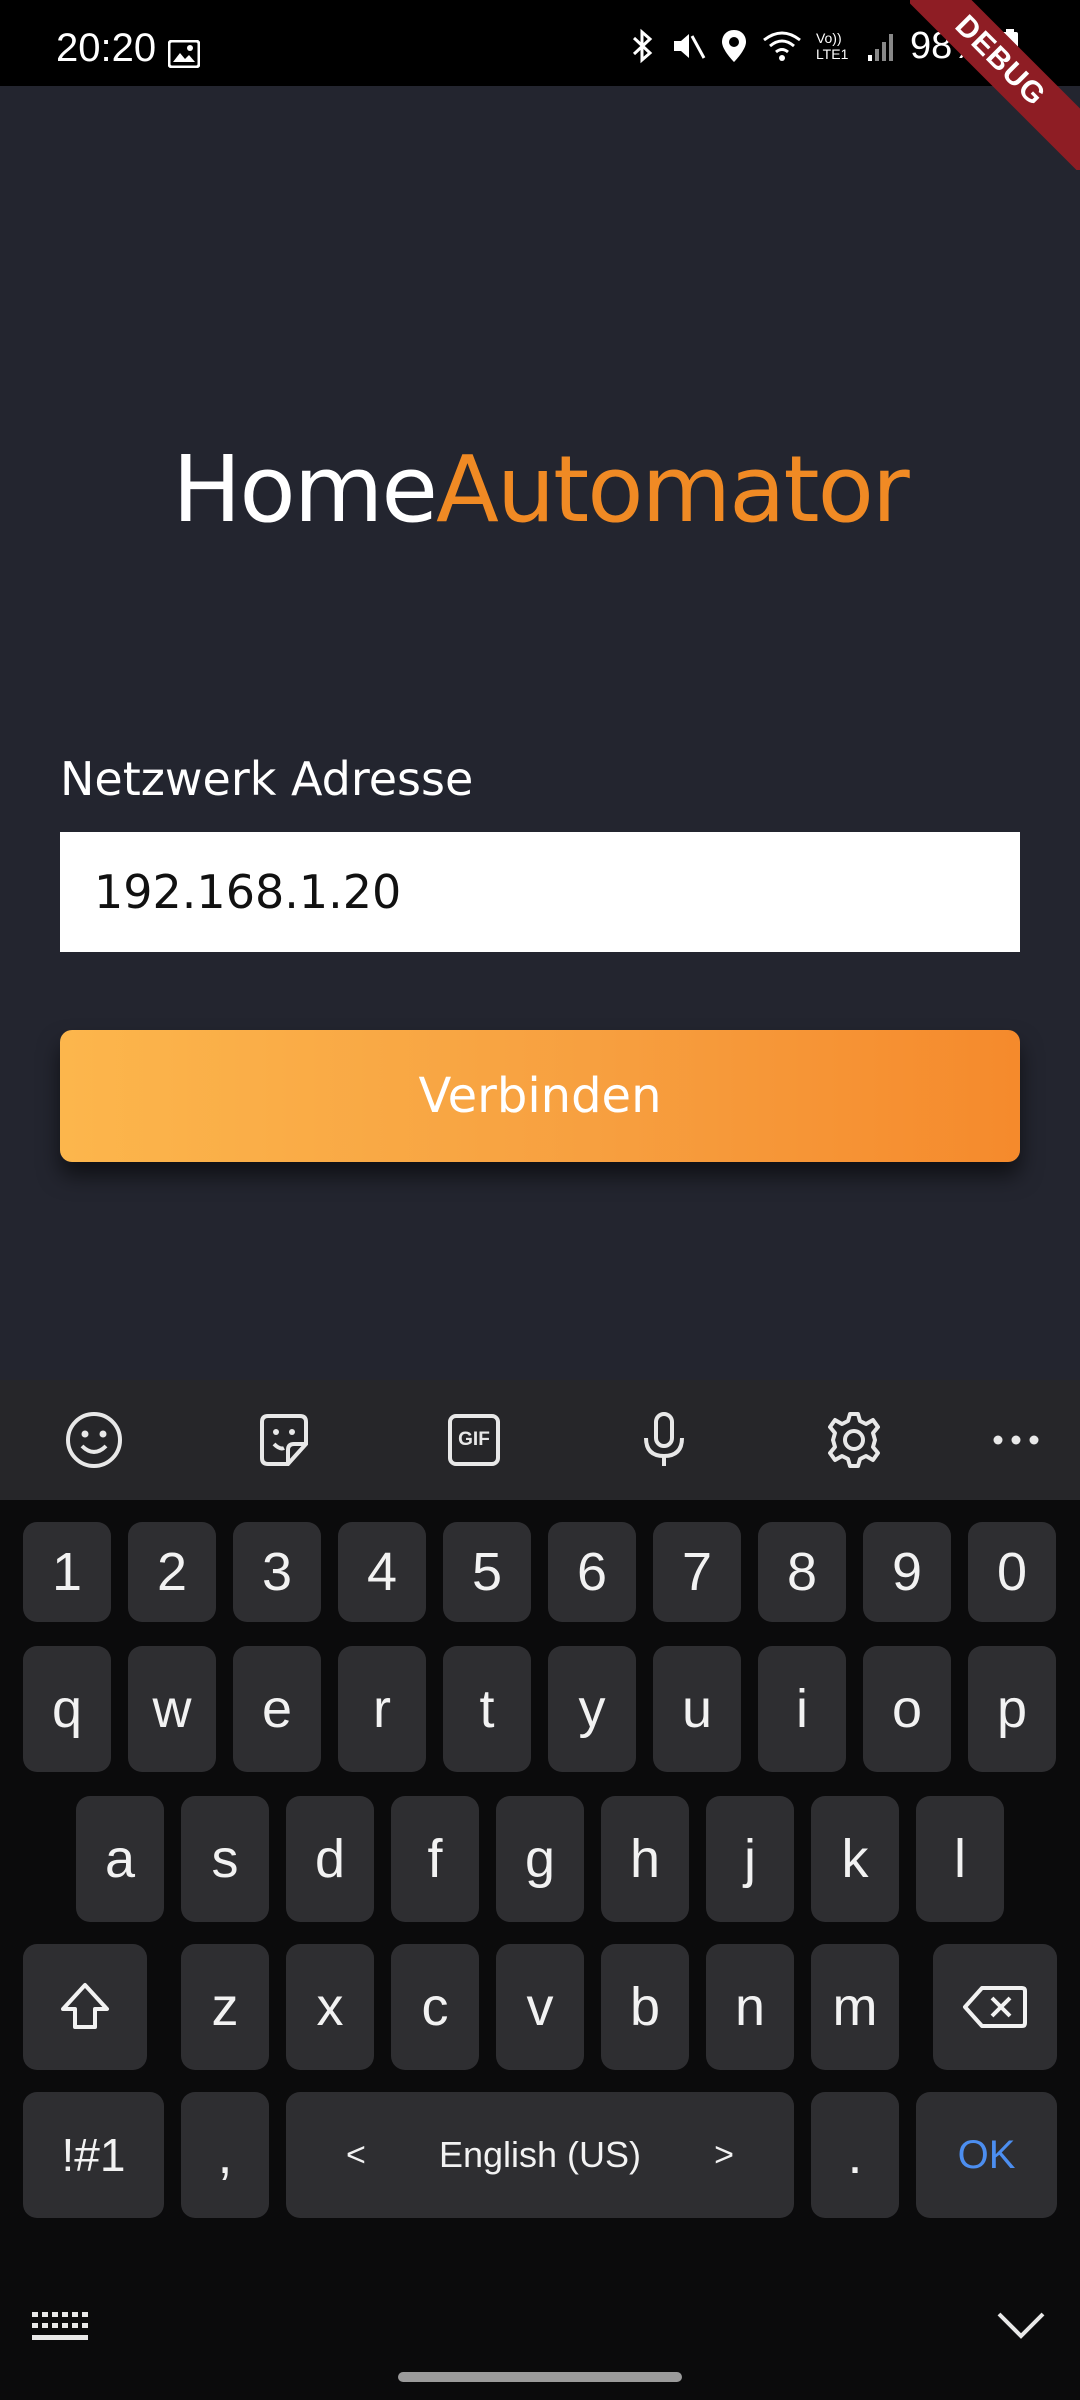 The width and height of the screenshot is (1080, 2400). I want to click on emoji-icon, so click(94, 1440).